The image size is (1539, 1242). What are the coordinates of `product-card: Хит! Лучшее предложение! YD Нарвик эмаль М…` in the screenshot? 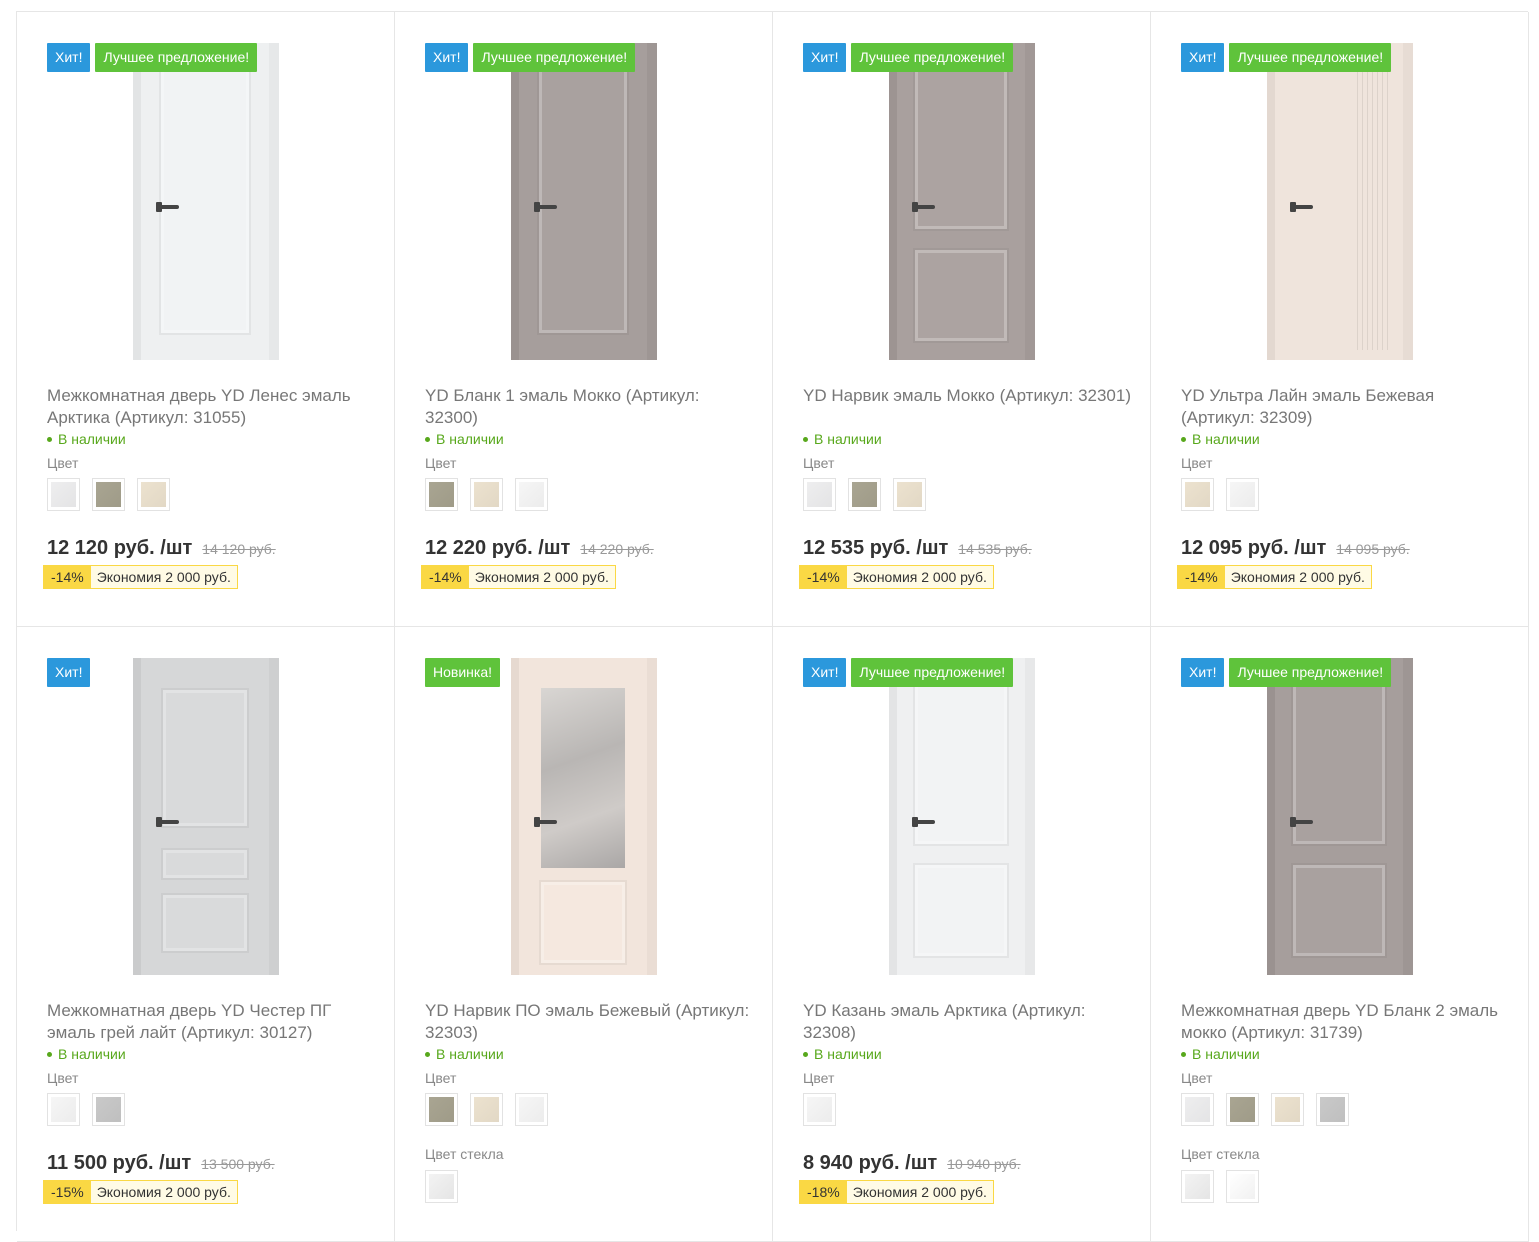 It's located at (962, 319).